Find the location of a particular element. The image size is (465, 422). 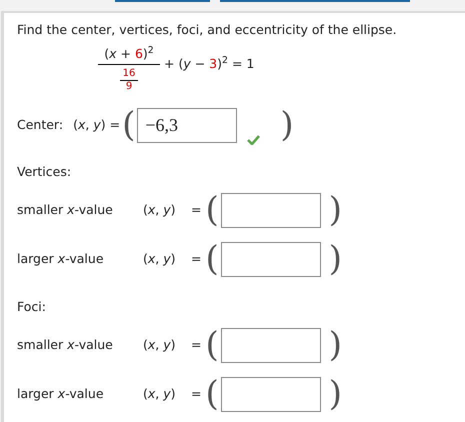

section-title: Vertices: is located at coordinates (44, 172).